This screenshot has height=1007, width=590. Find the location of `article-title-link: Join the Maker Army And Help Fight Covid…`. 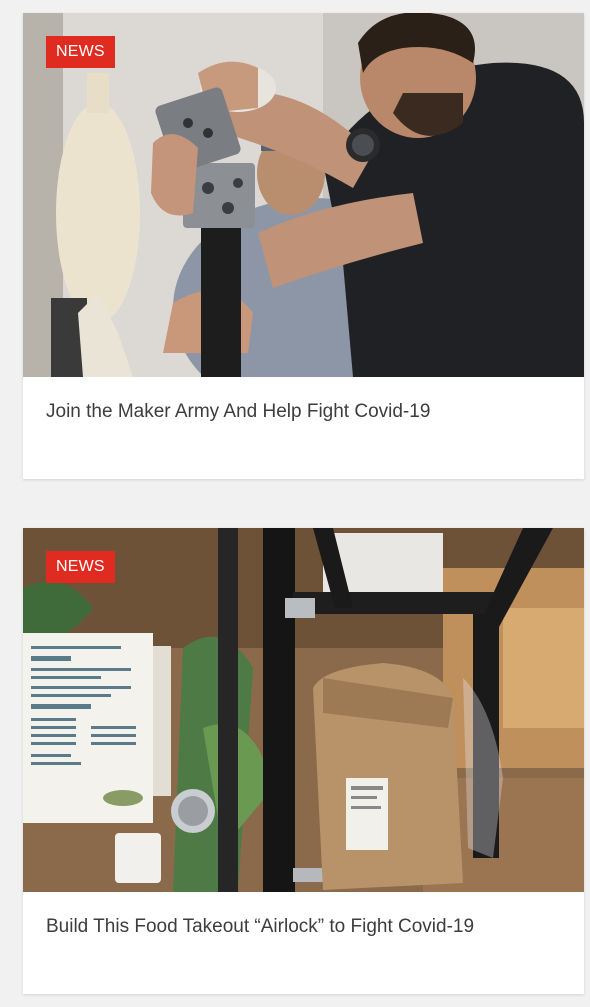

article-title-link: Join the Maker Army And Help Fight Covid… is located at coordinates (305, 412).